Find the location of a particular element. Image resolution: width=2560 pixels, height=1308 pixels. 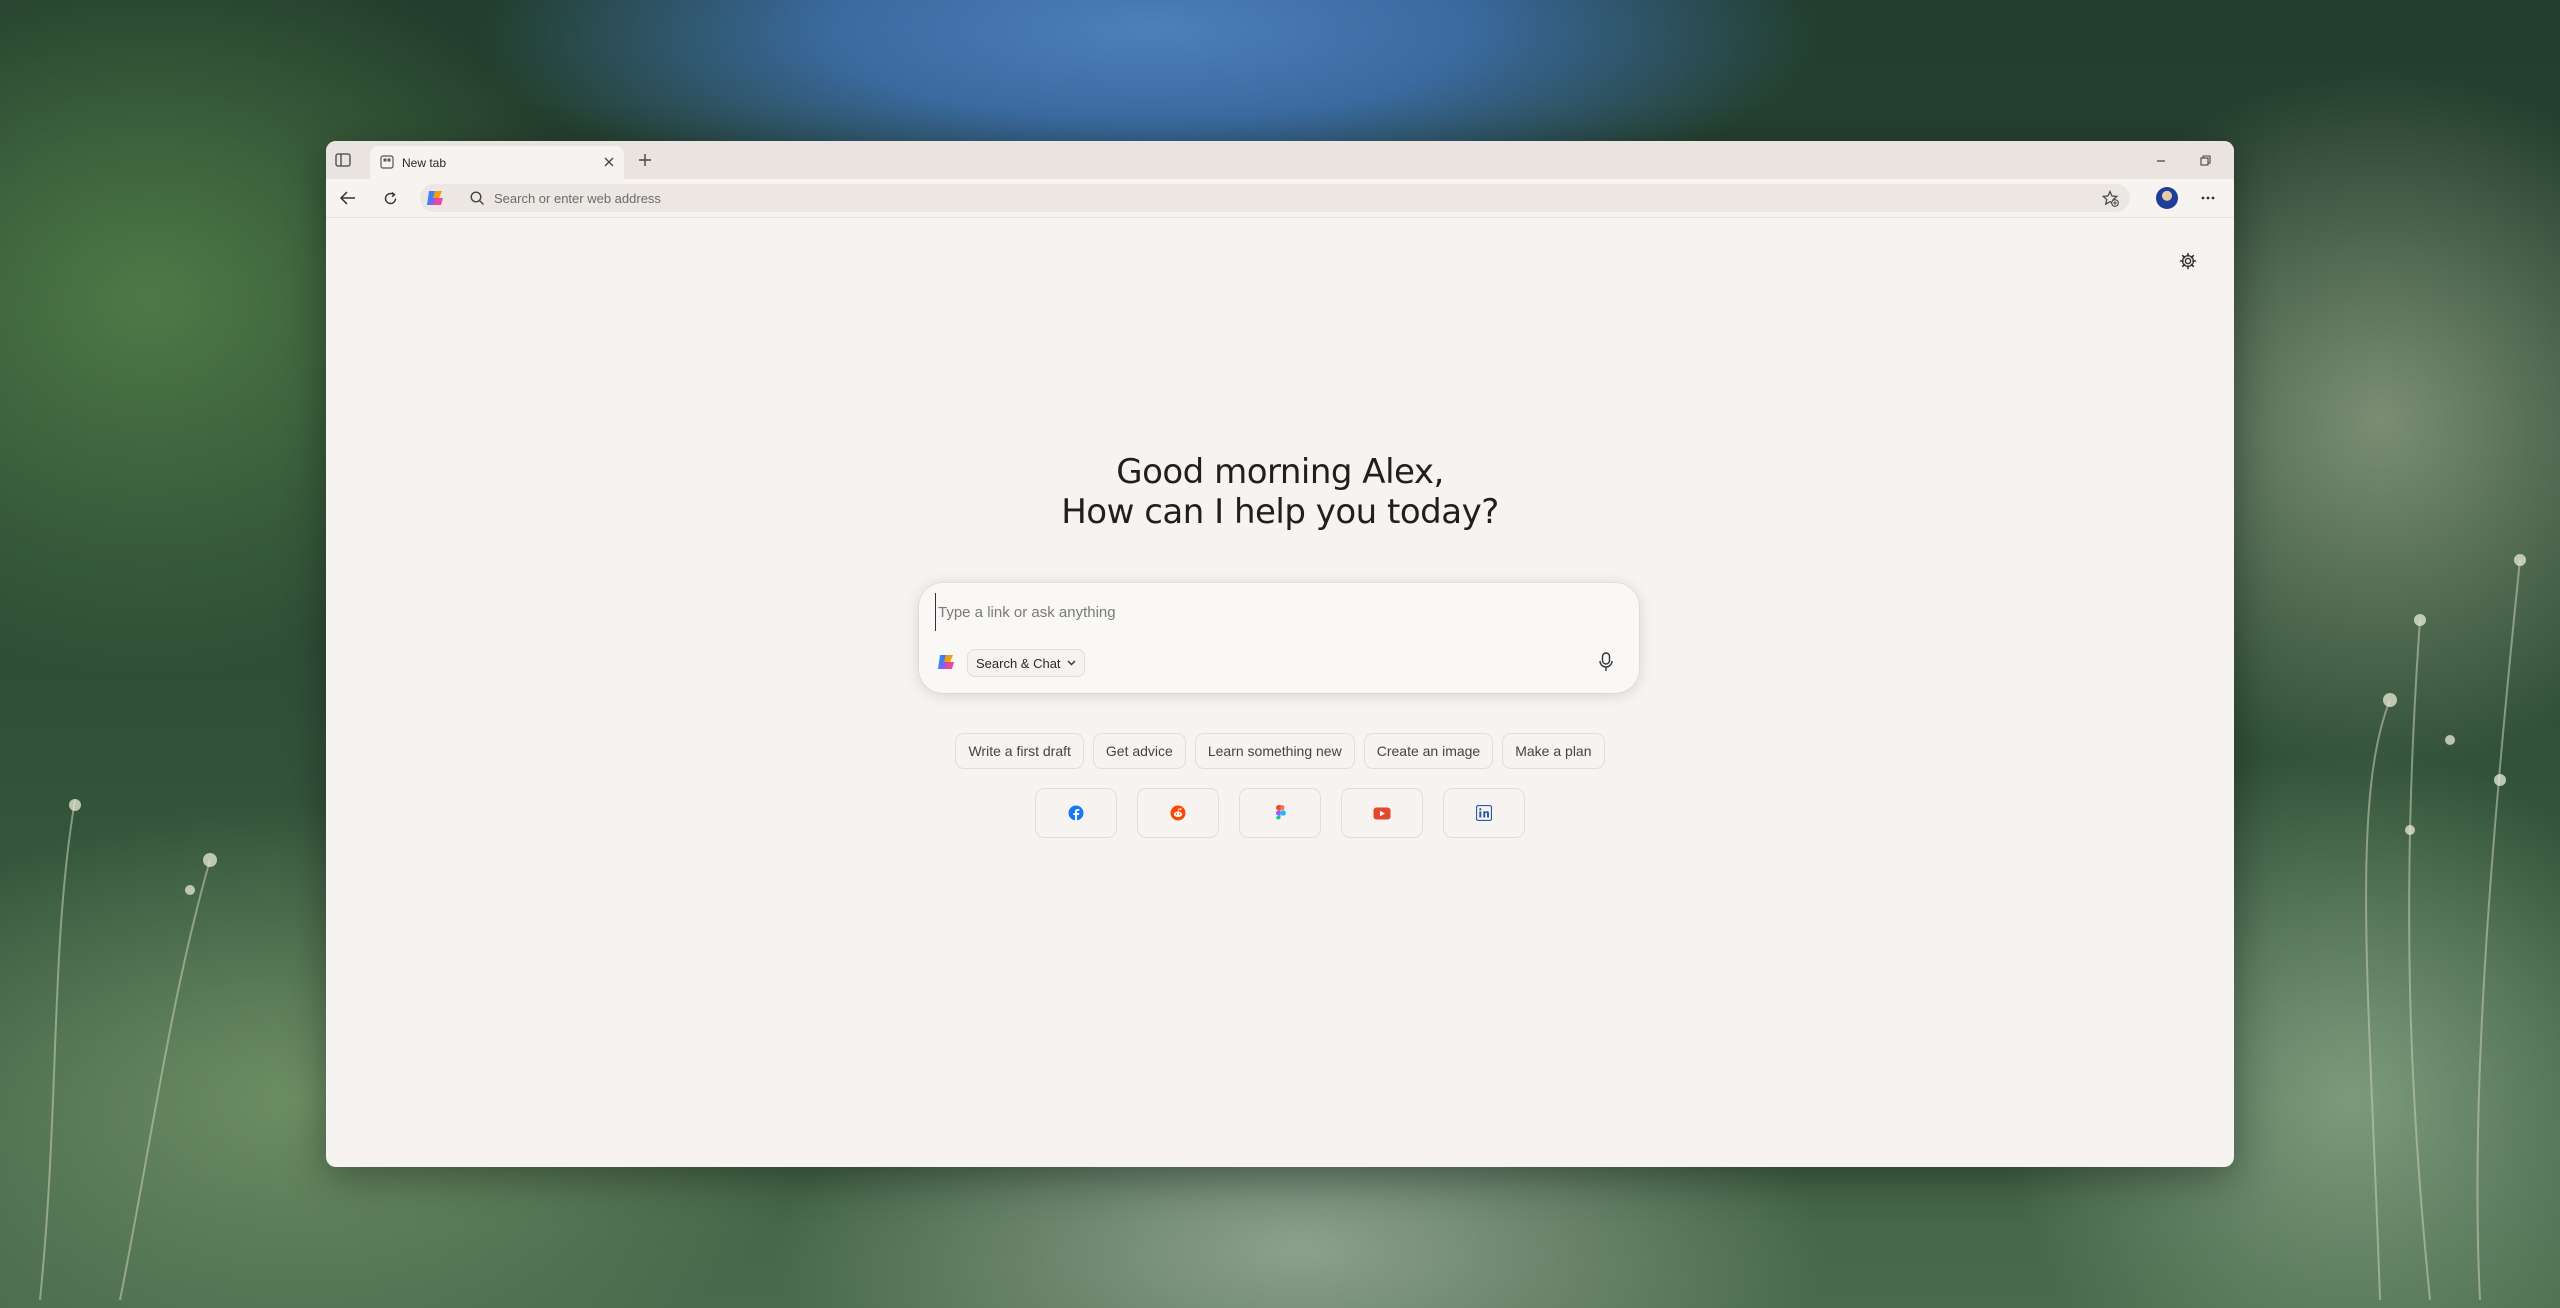

more-button is located at coordinates (2208, 198).